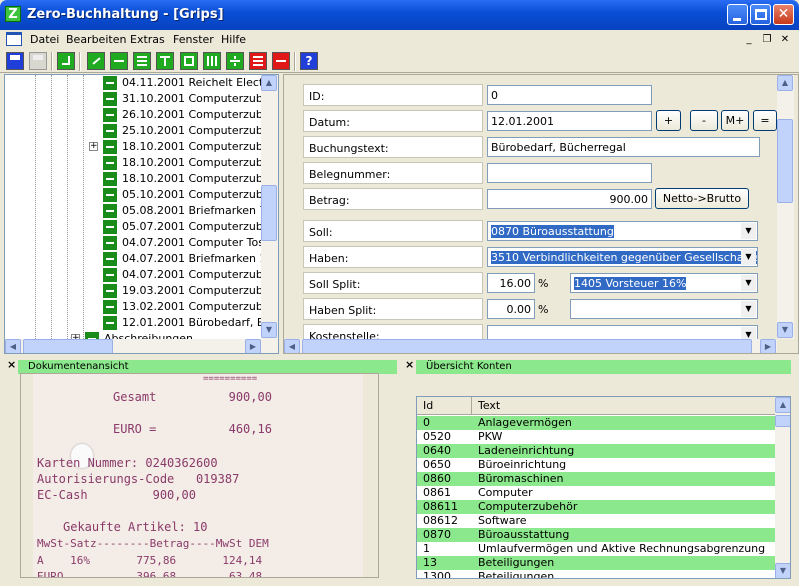 The image size is (799, 586). Describe the element at coordinates (141, 243) in the screenshot. I see `tree-row: 04.07.2001 Computer Toshil` at that location.